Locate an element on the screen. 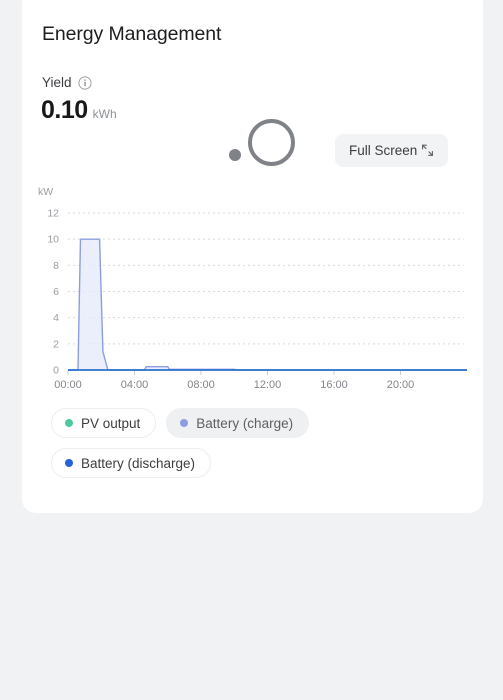 The height and width of the screenshot is (700, 503). legend-item: PV output is located at coordinates (104, 423).